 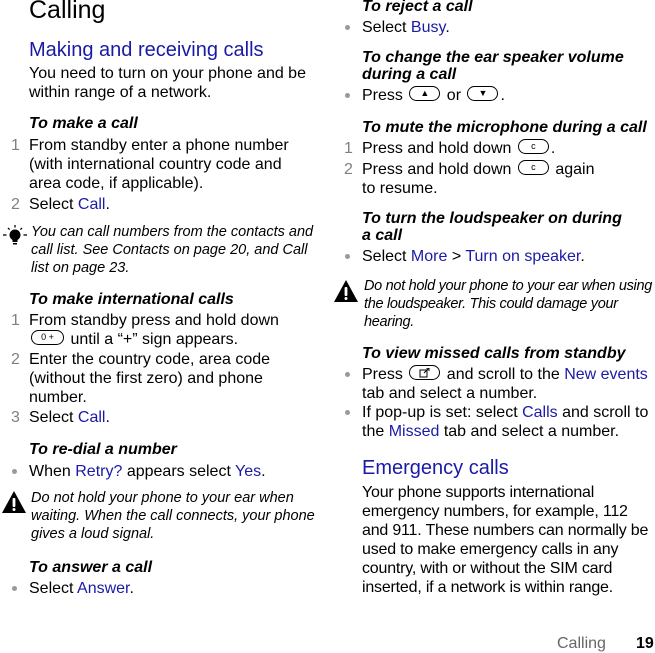 I want to click on page-title: Calling, so click(x=67, y=12).